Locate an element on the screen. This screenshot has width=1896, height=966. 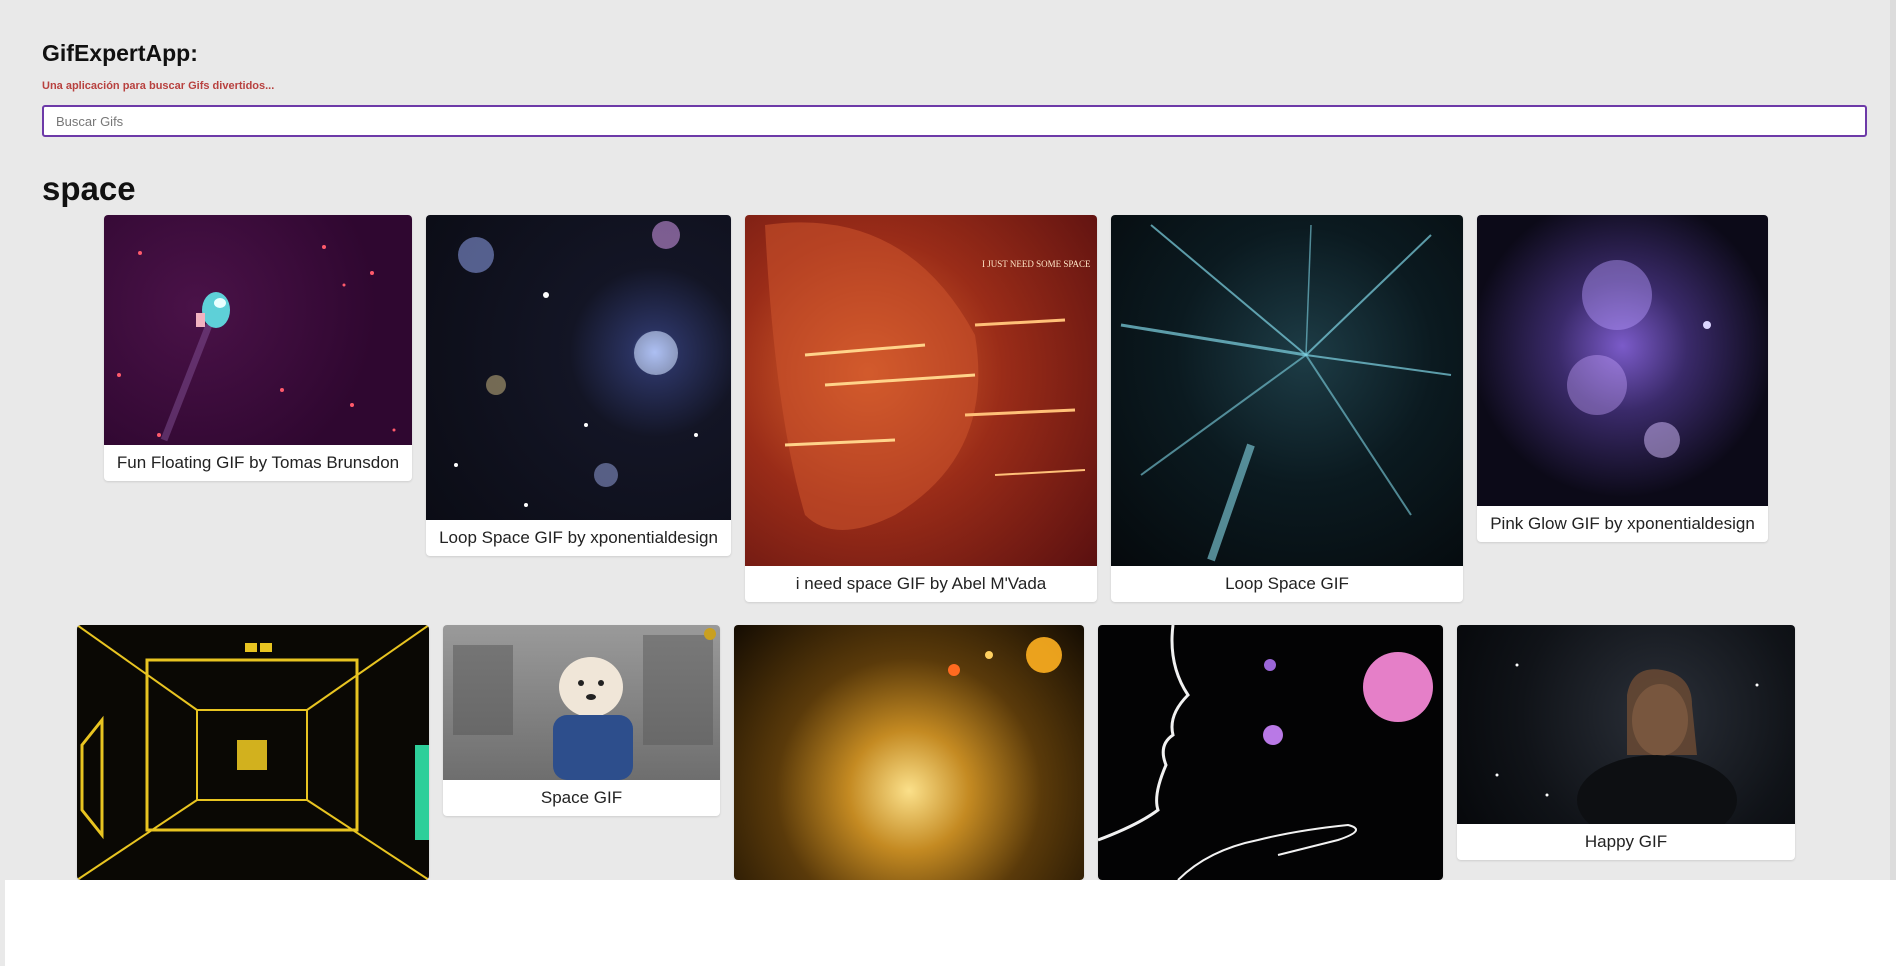
gif-title: Space GIF is located at coordinates (581, 797).